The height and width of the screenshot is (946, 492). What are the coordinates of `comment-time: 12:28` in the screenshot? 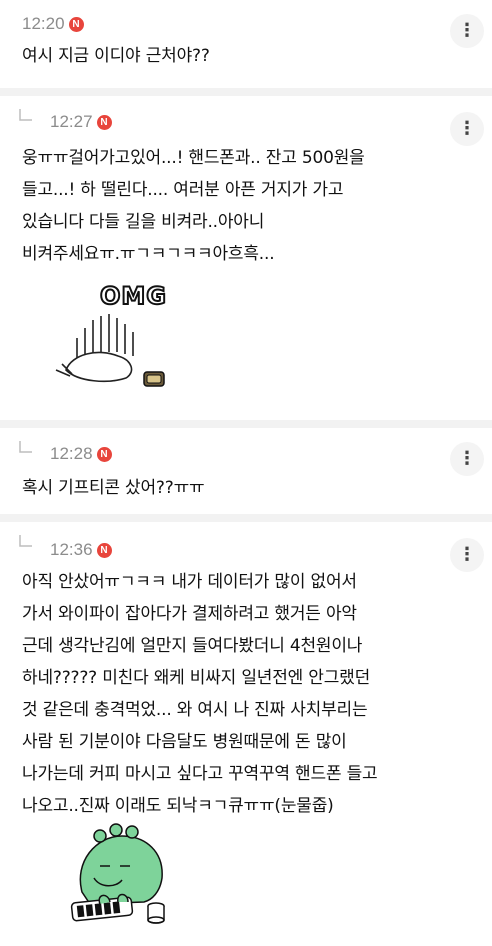 It's located at (71, 453).